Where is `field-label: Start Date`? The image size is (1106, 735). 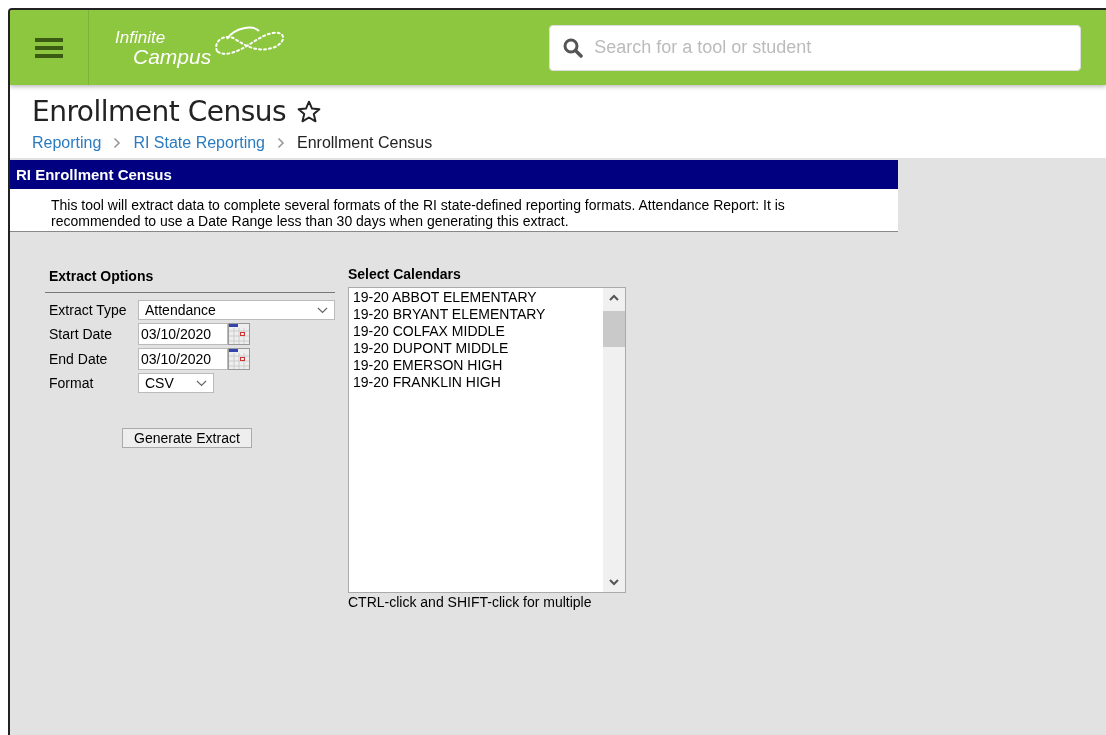
field-label: Start Date is located at coordinates (81, 334).